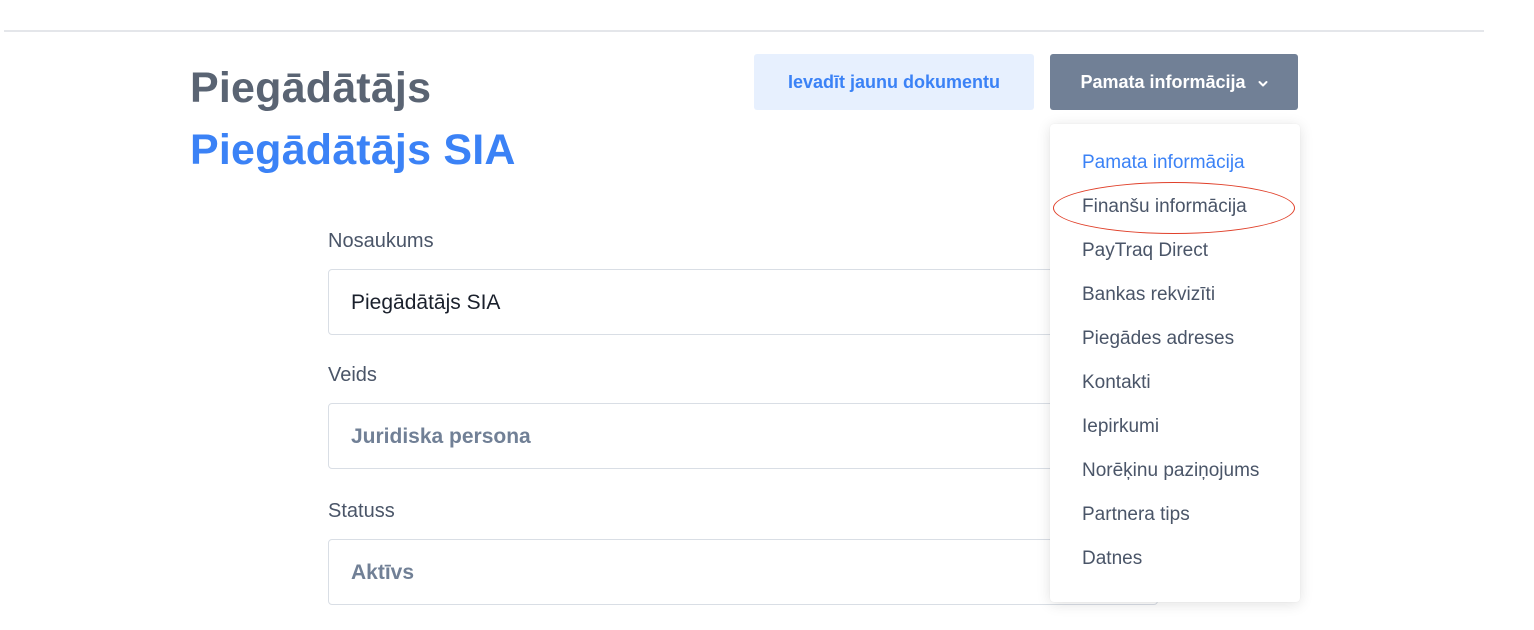 The width and height of the screenshot is (1534, 630). I want to click on top-divider, so click(744, 31).